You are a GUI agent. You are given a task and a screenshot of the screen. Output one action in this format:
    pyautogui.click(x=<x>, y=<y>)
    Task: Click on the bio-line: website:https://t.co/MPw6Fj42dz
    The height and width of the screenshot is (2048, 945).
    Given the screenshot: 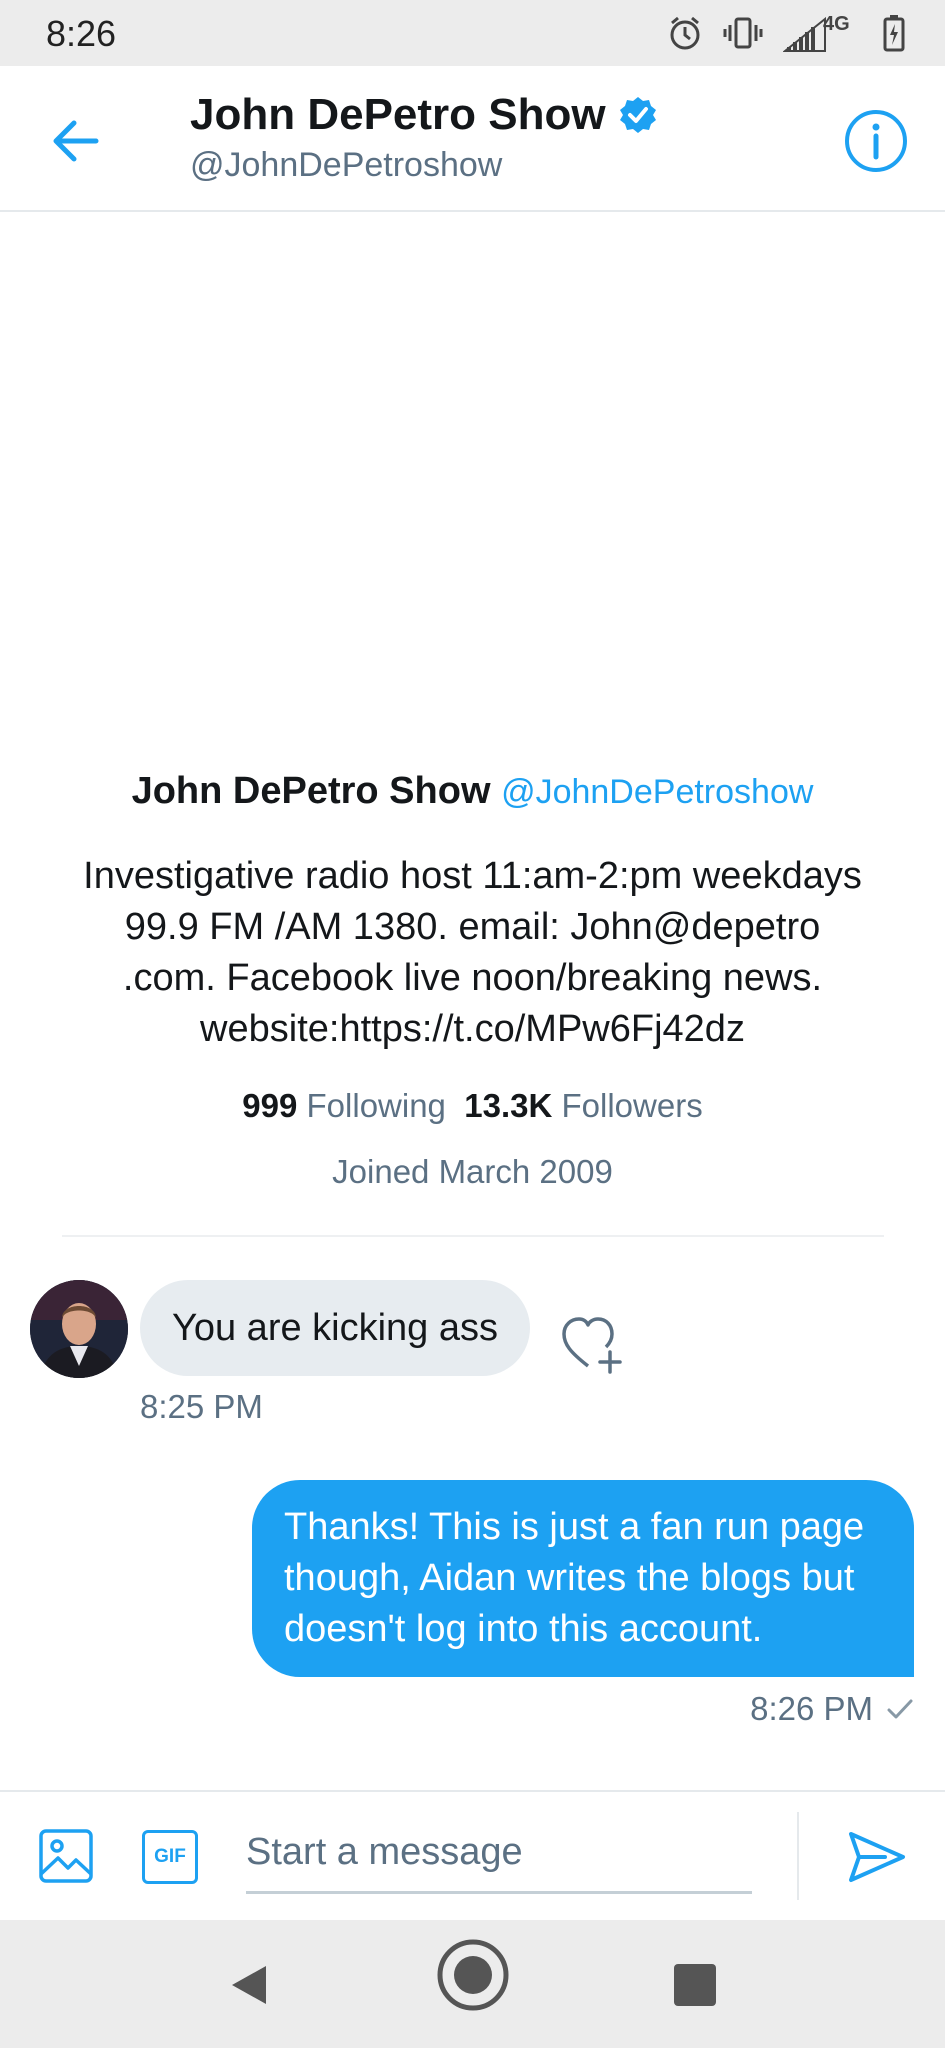 What is the action you would take?
    pyautogui.click(x=473, y=1029)
    